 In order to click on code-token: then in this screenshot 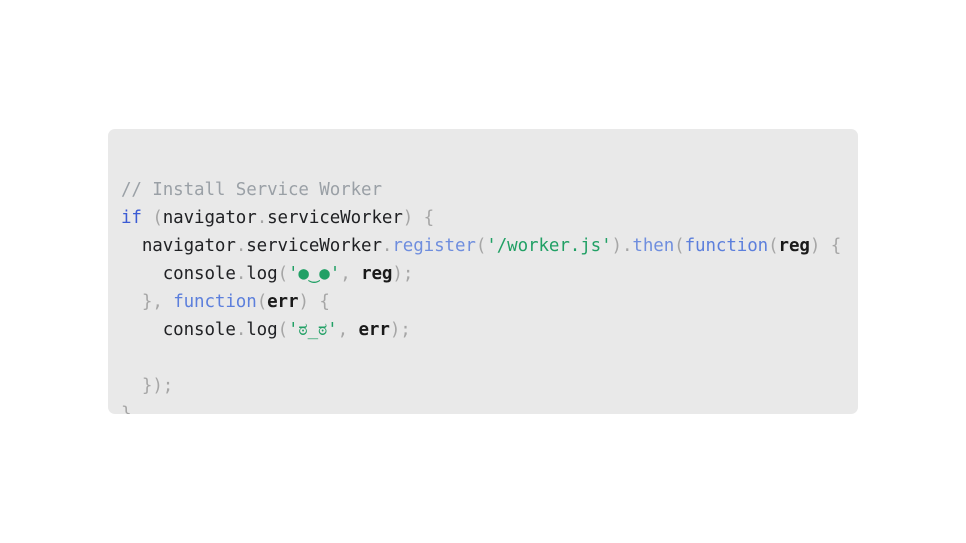, I will do `click(653, 245)`.